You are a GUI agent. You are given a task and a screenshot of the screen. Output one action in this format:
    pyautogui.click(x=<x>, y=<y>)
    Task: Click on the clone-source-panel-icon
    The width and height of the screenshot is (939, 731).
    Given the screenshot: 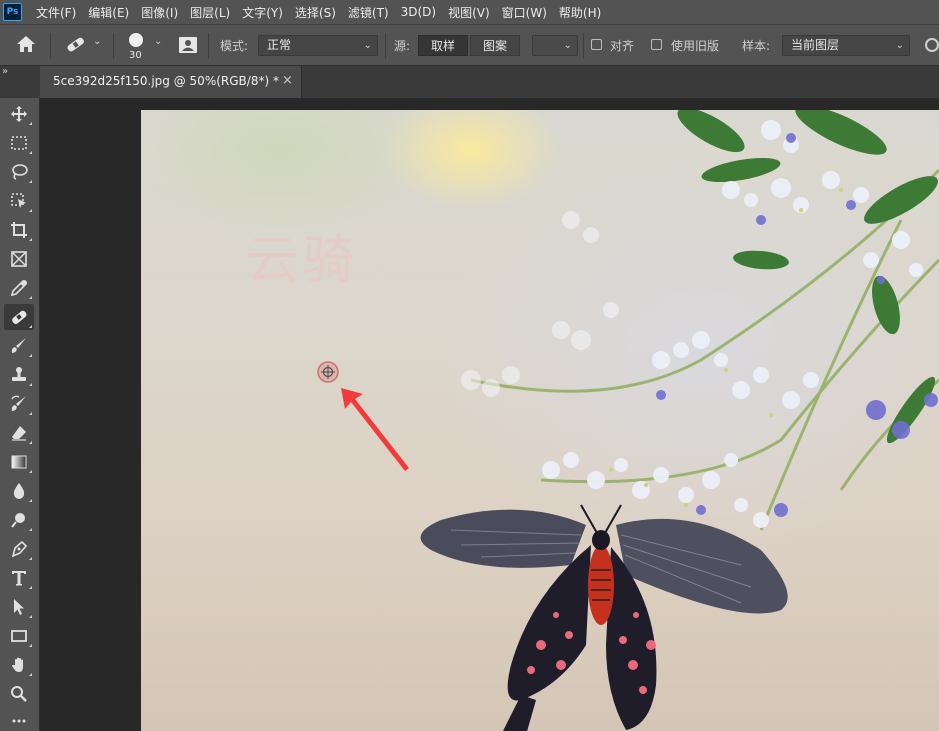 What is the action you would take?
    pyautogui.click(x=188, y=46)
    